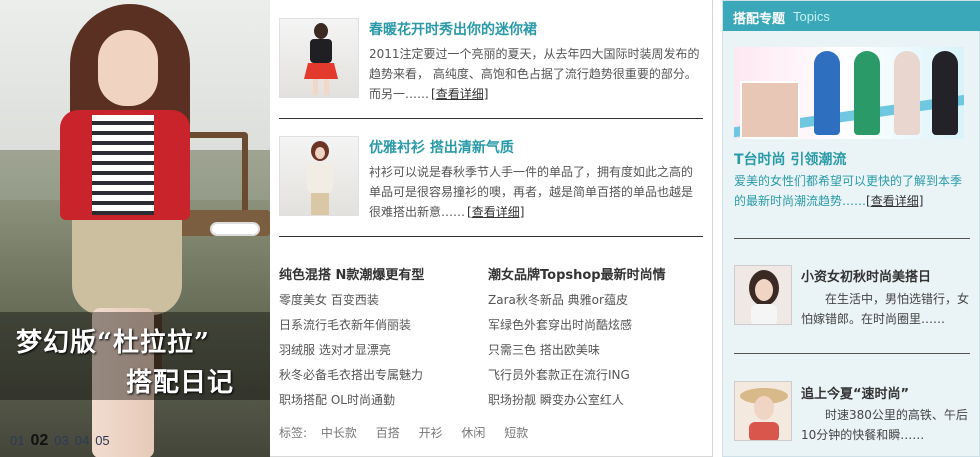 The width and height of the screenshot is (980, 457). I want to click on tag-link: 短款, so click(516, 433).